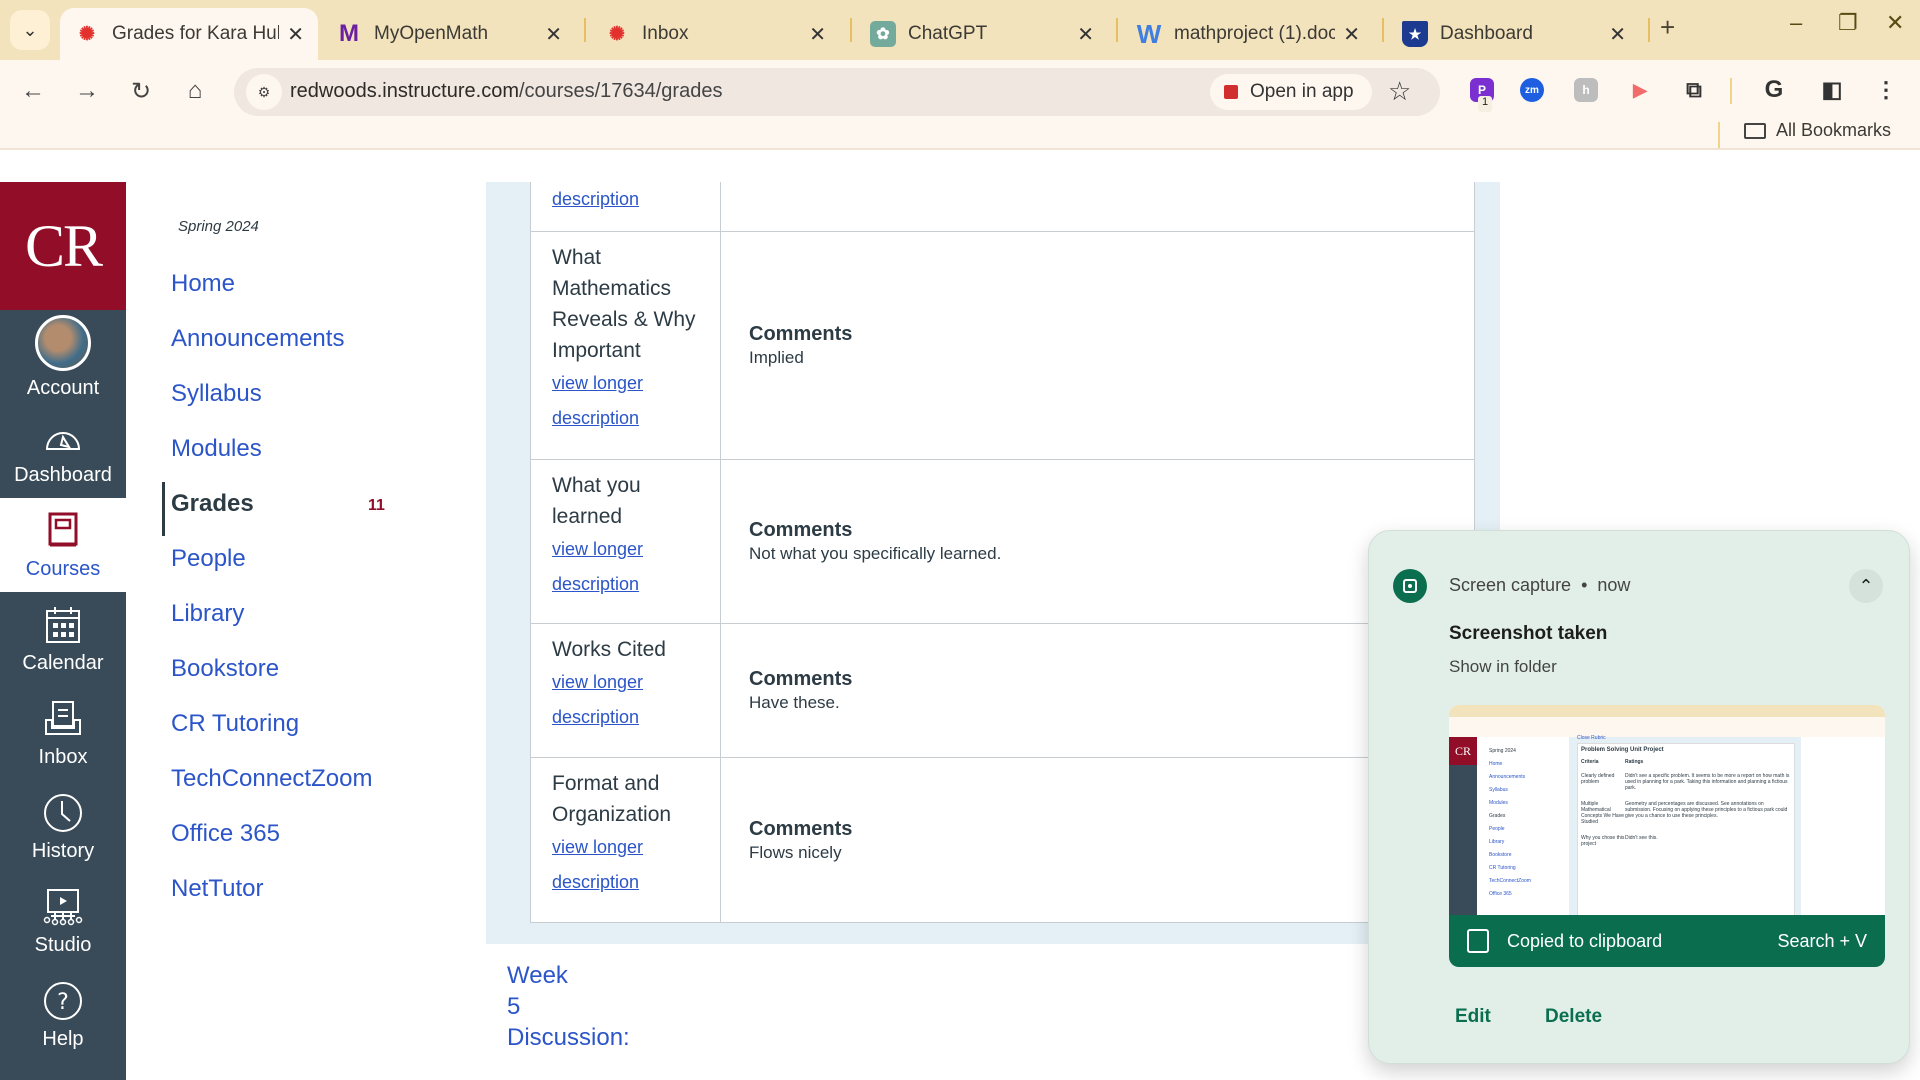  Describe the element at coordinates (207, 614) in the screenshot. I see `course-nav-library: Library` at that location.